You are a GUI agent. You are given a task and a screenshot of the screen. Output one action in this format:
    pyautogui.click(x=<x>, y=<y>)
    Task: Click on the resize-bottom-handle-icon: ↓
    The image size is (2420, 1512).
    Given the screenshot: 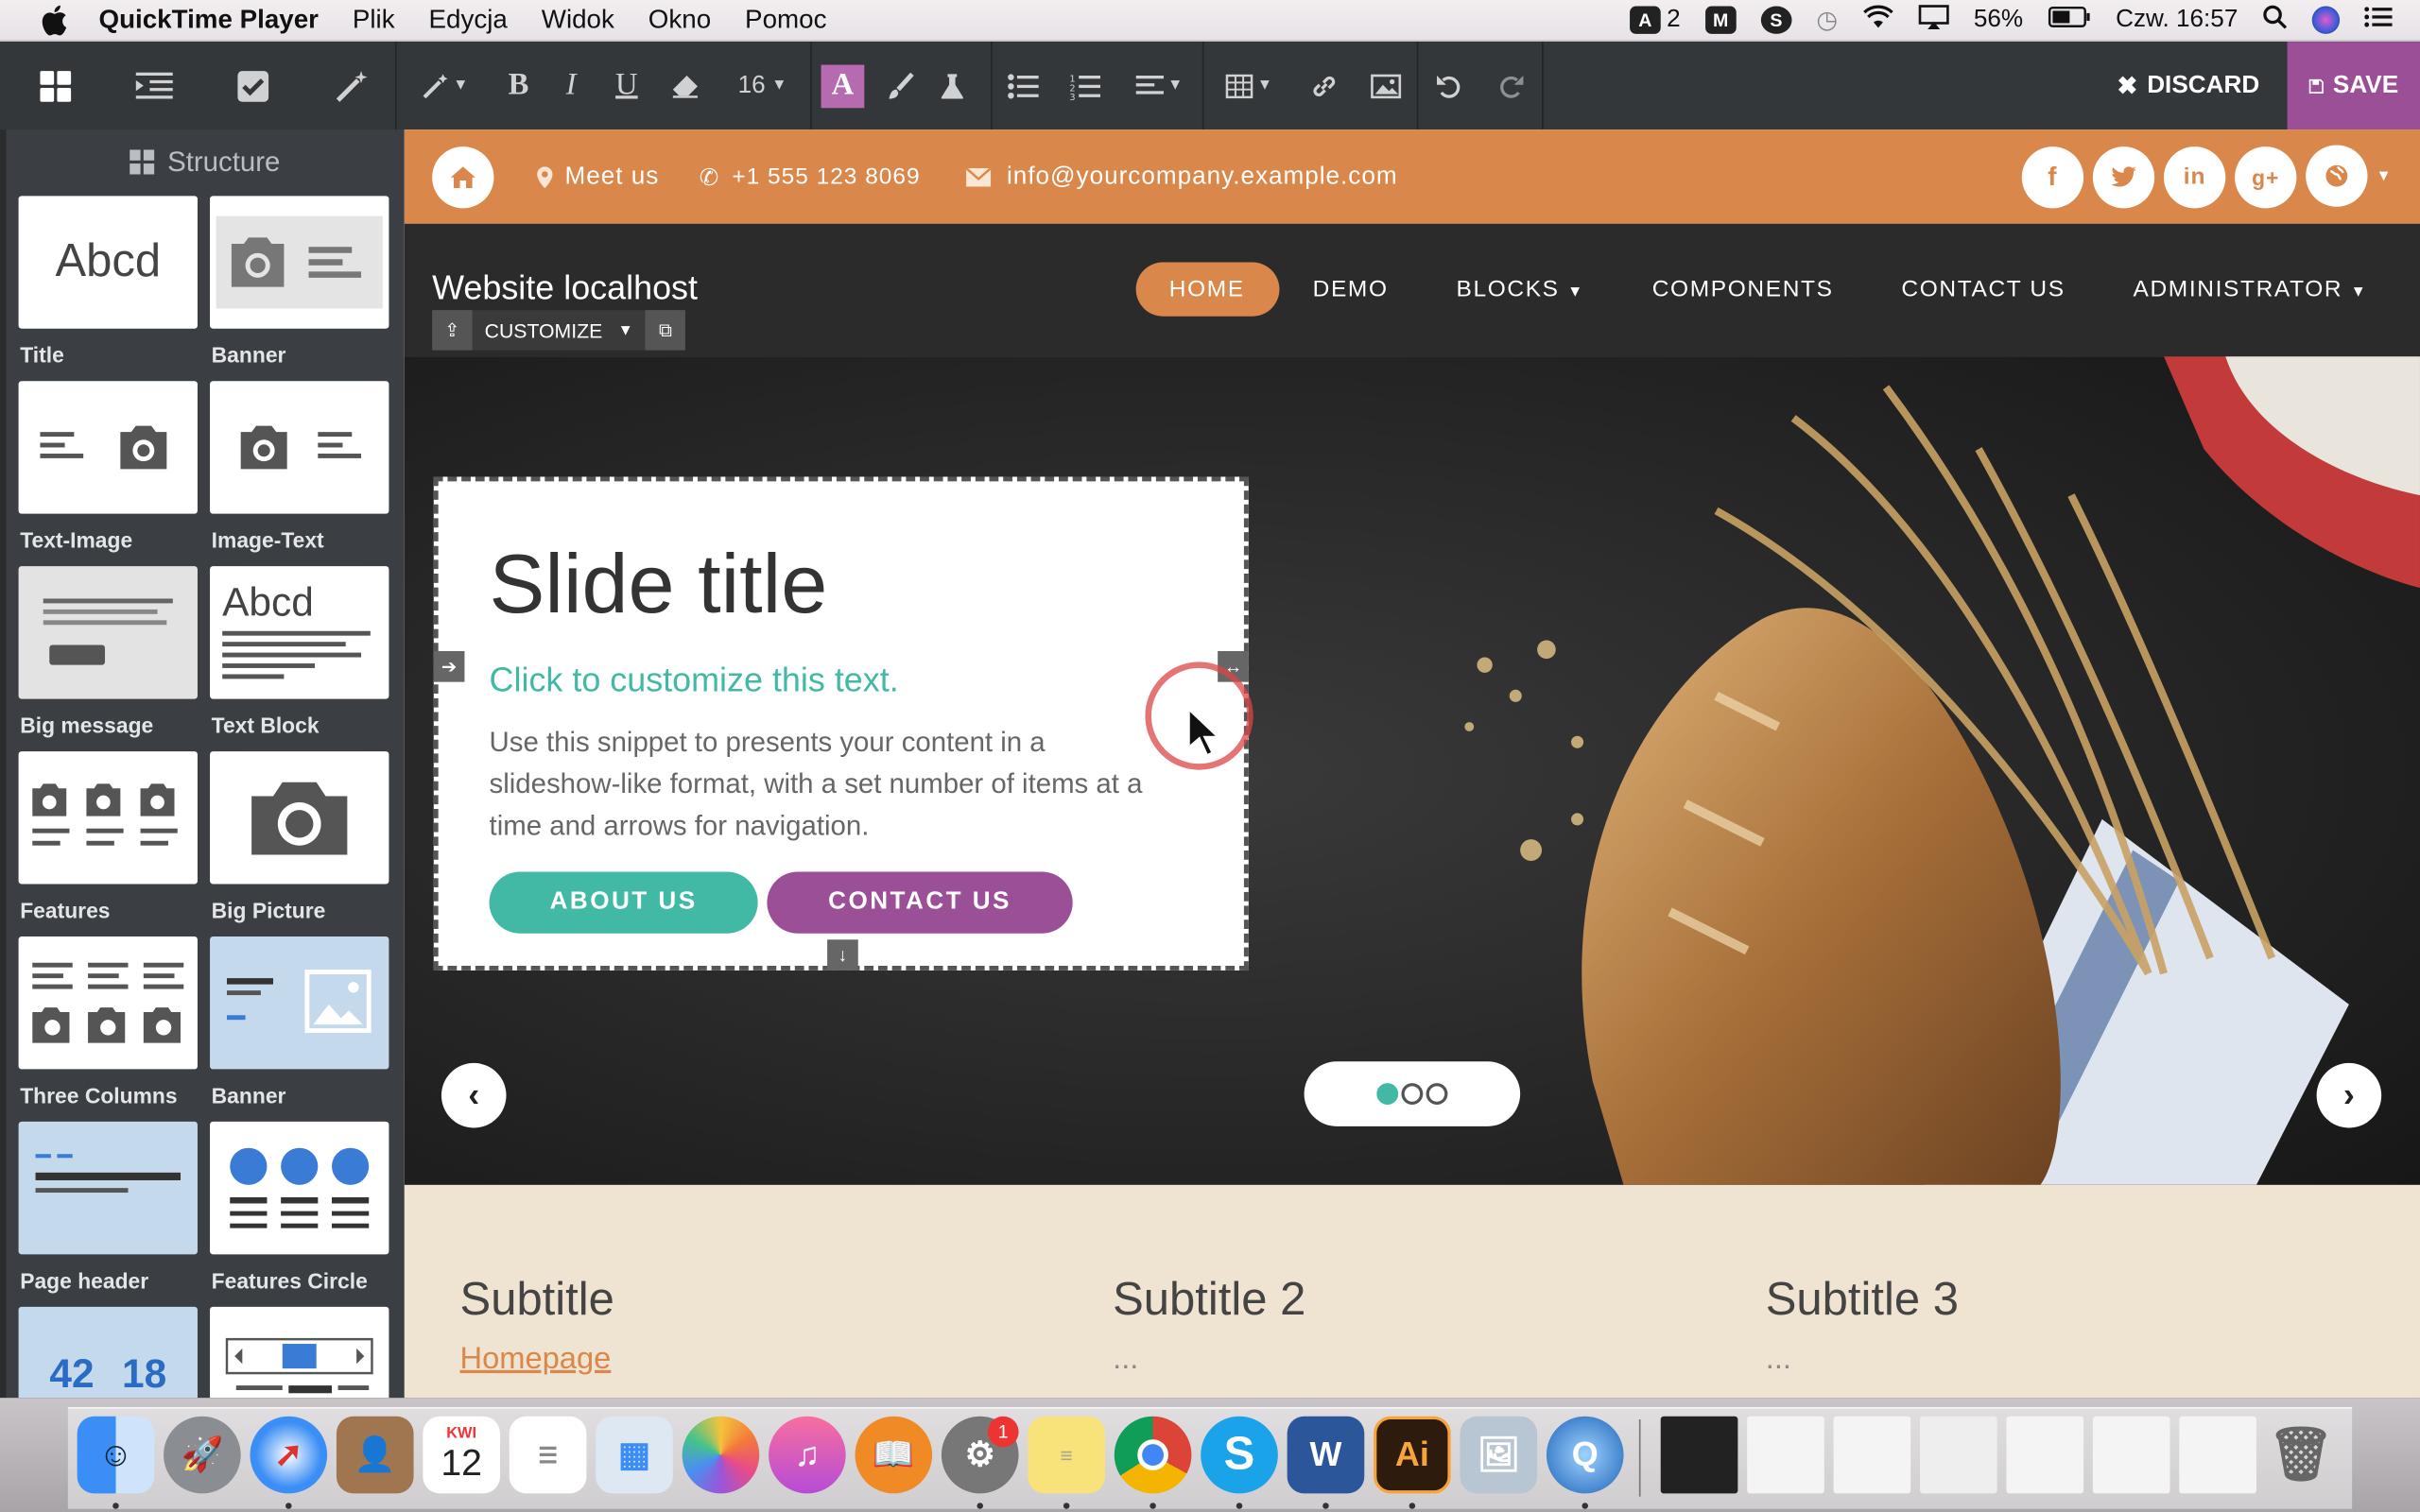 What is the action you would take?
    pyautogui.click(x=842, y=955)
    